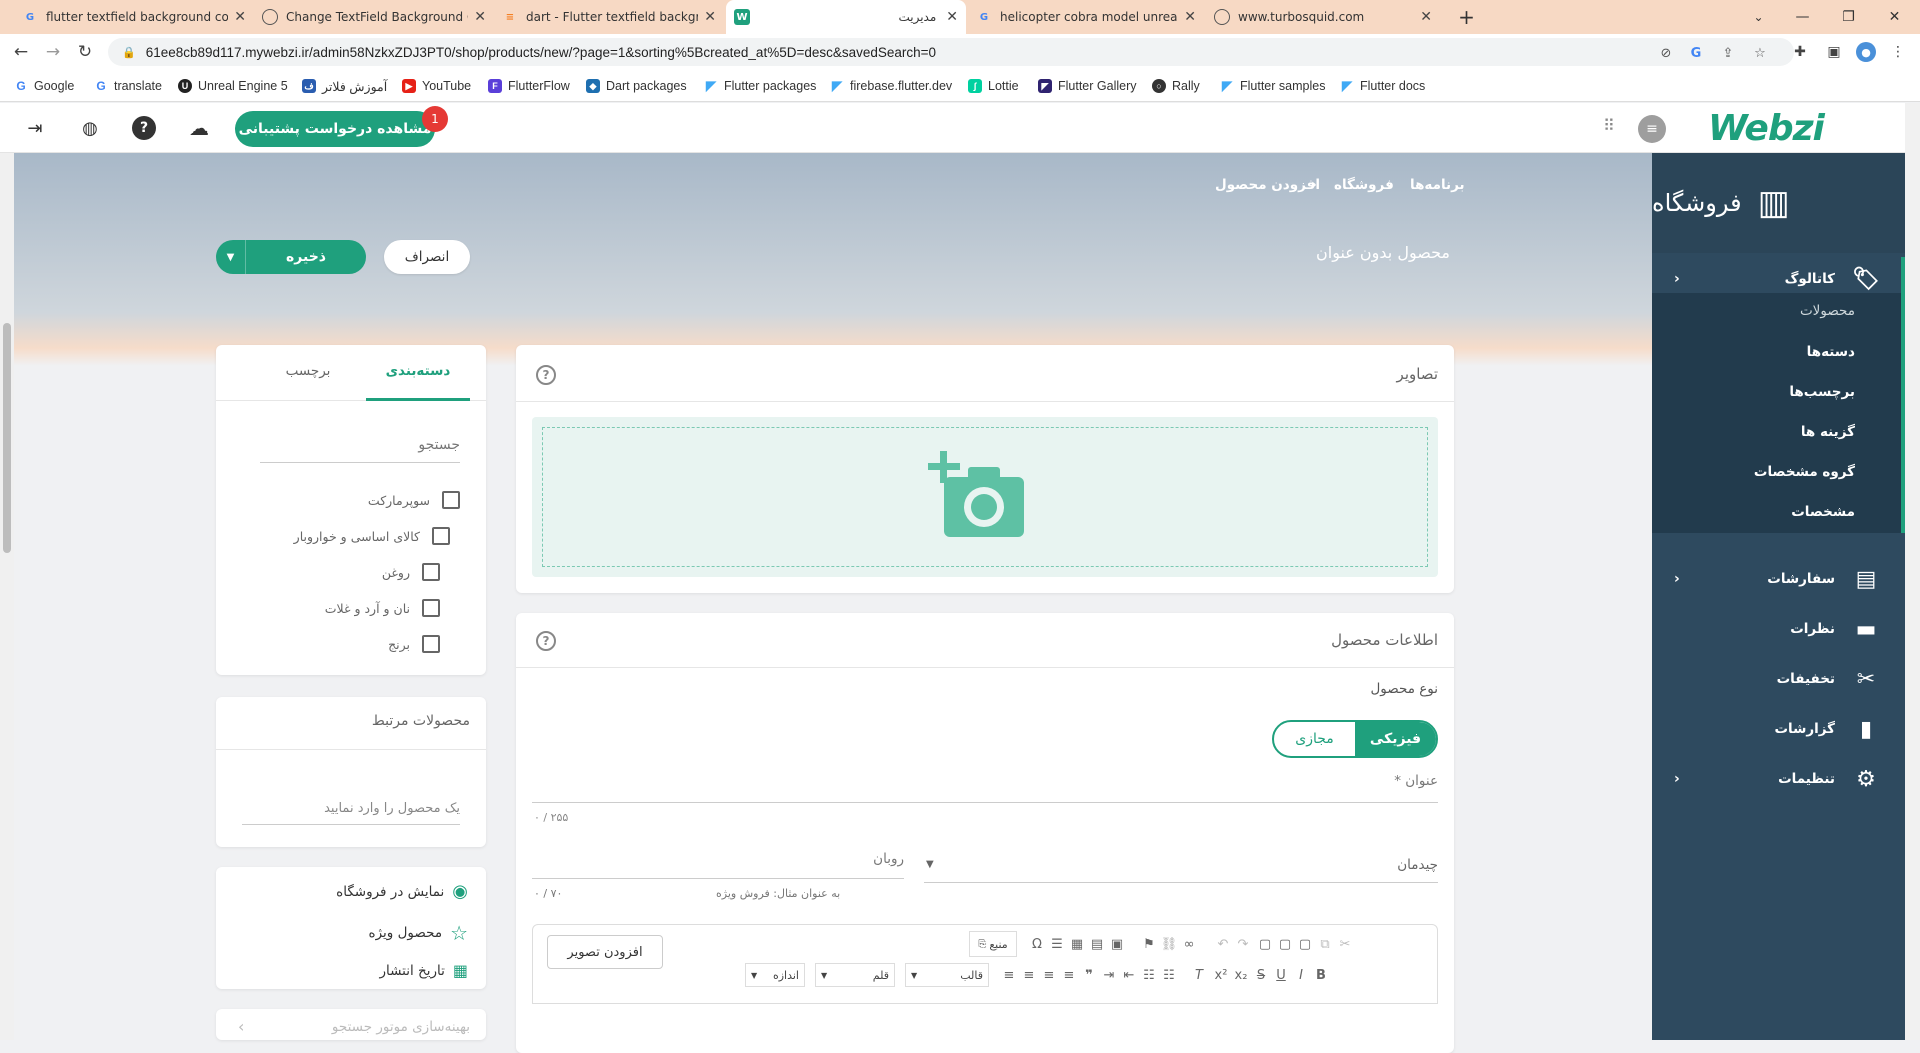  I want to click on bold-icon: B, so click(1321, 975).